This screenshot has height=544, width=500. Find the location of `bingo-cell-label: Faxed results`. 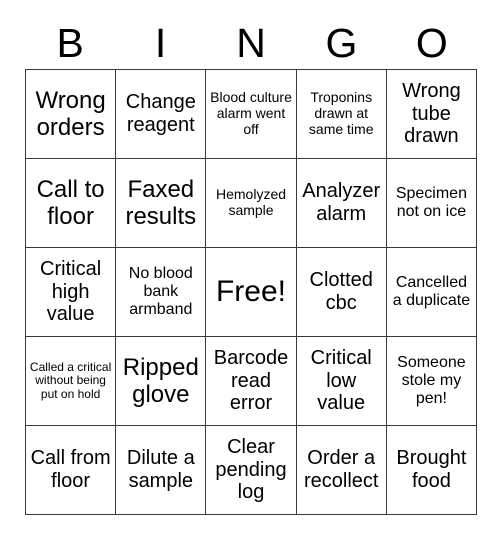

bingo-cell-label: Faxed results is located at coordinates (161, 202).